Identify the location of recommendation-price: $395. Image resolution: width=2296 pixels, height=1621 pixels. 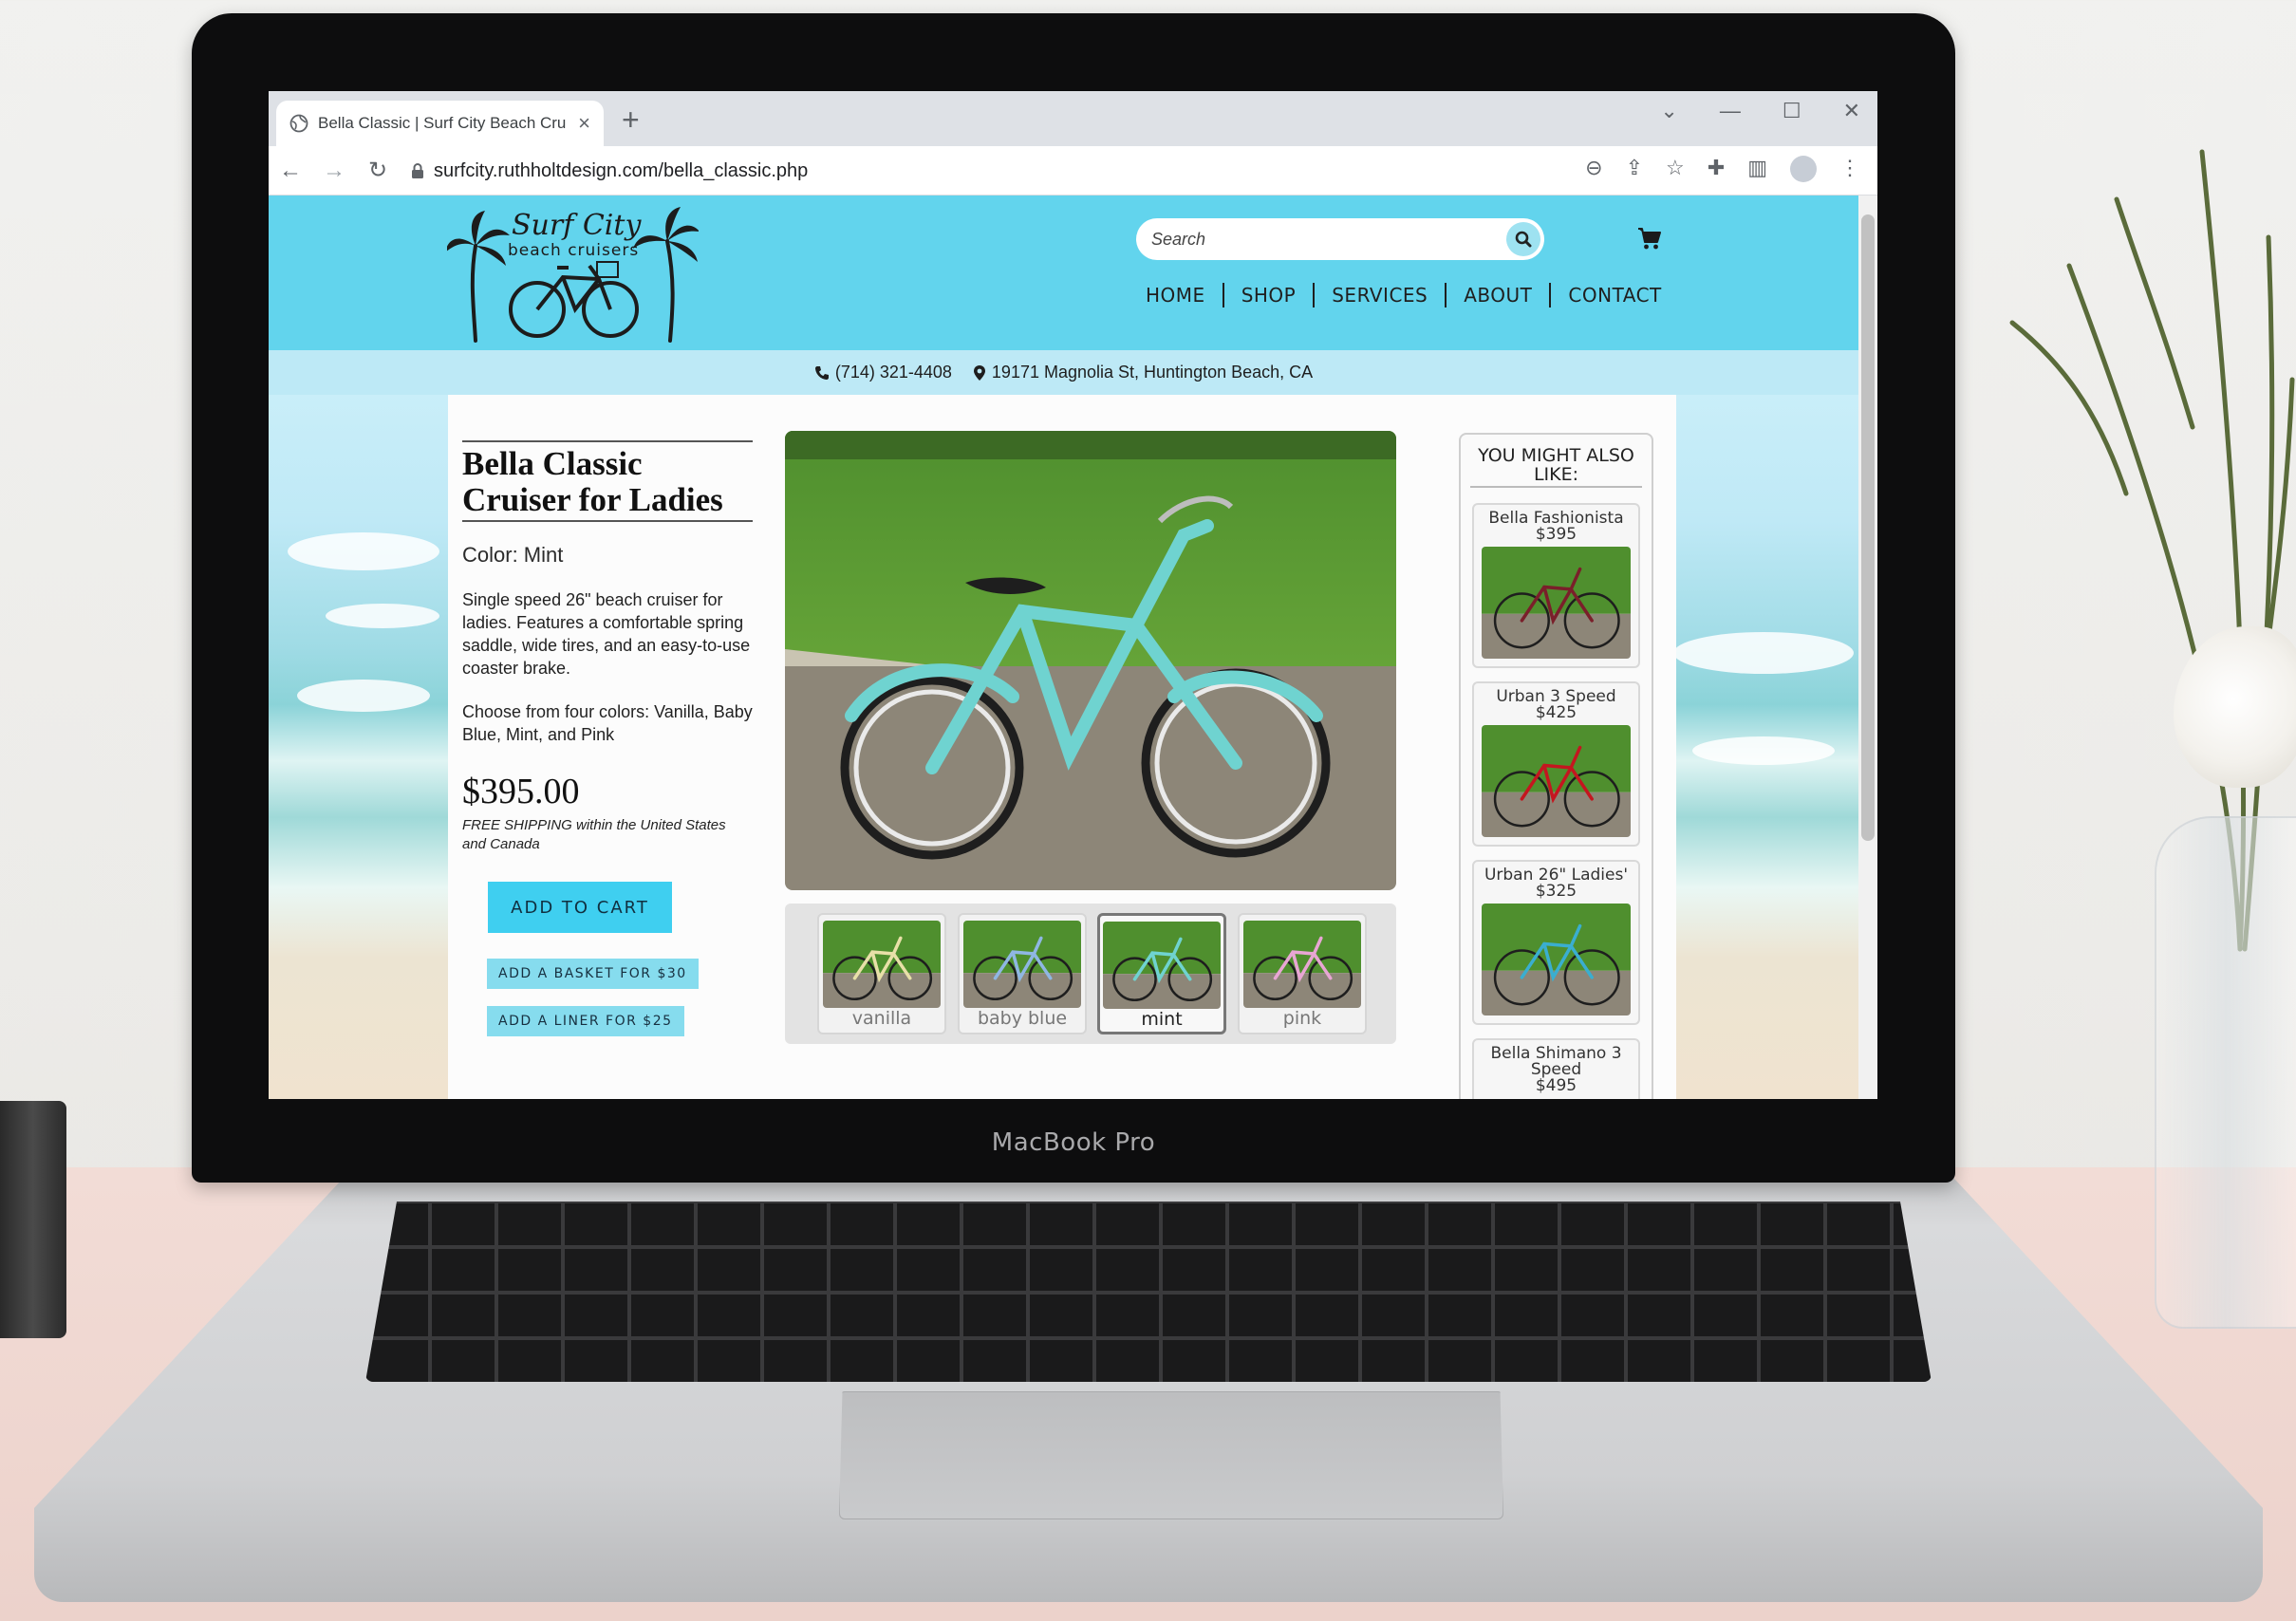
(1556, 534).